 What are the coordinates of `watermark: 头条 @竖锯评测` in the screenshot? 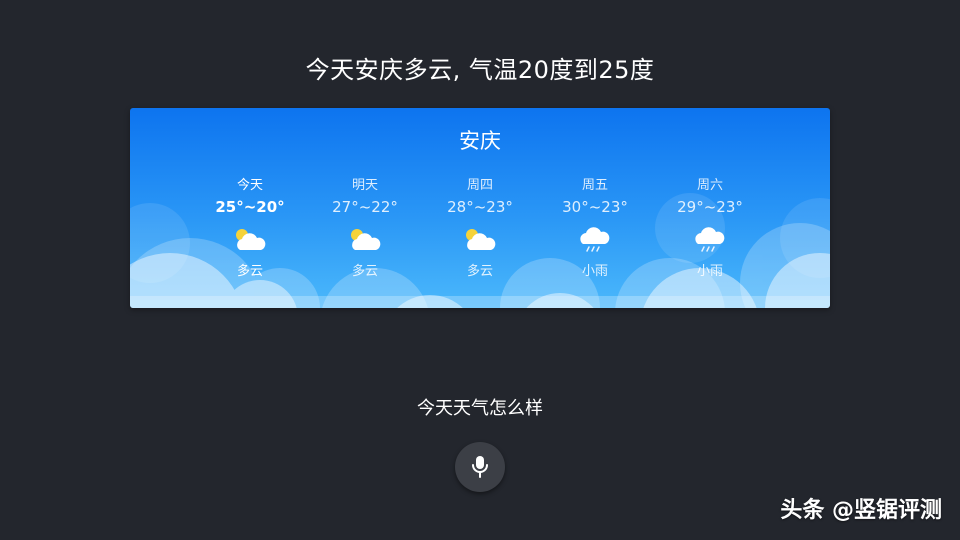 It's located at (861, 510).